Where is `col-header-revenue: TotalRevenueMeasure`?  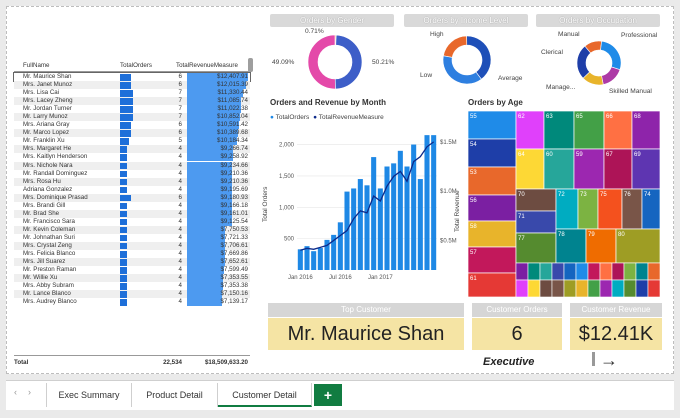 col-header-revenue: TotalRevenueMeasure is located at coordinates (207, 65).